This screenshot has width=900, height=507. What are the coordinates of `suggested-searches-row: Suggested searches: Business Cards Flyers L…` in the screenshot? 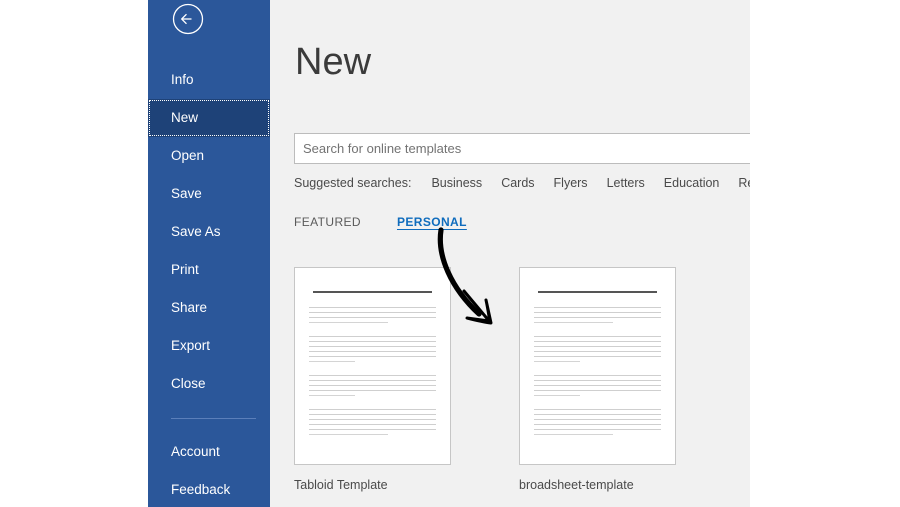 It's located at (522, 183).